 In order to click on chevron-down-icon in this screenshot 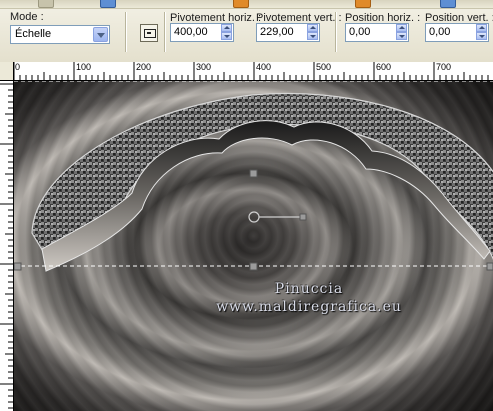, I will do `click(100, 34)`.